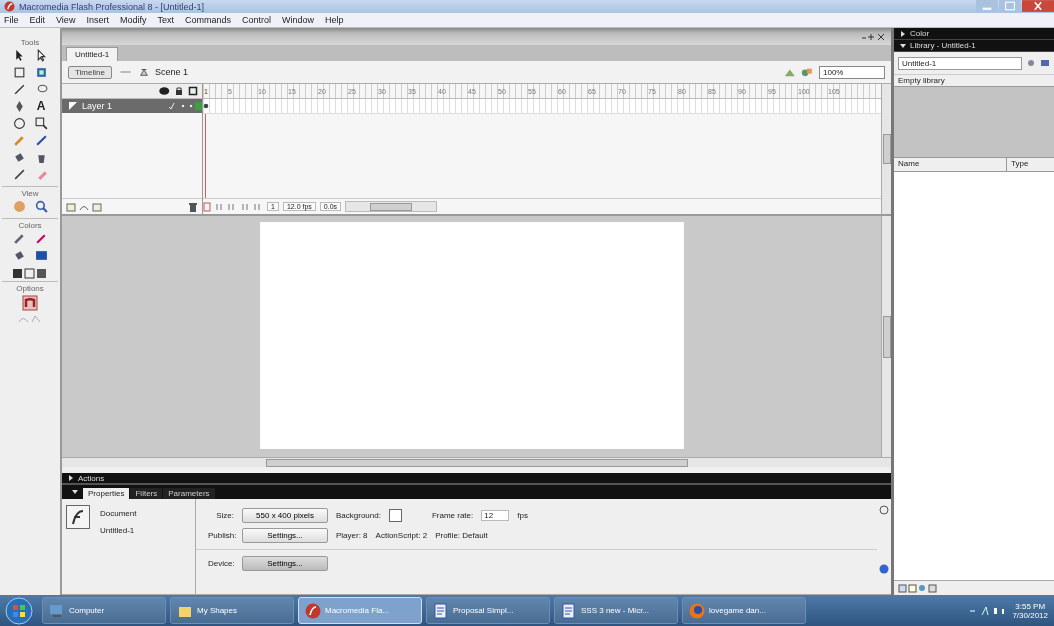 This screenshot has height=626, width=1054. Describe the element at coordinates (476, 462) in the screenshot. I see `stage-horizontal-scrollbar` at that location.